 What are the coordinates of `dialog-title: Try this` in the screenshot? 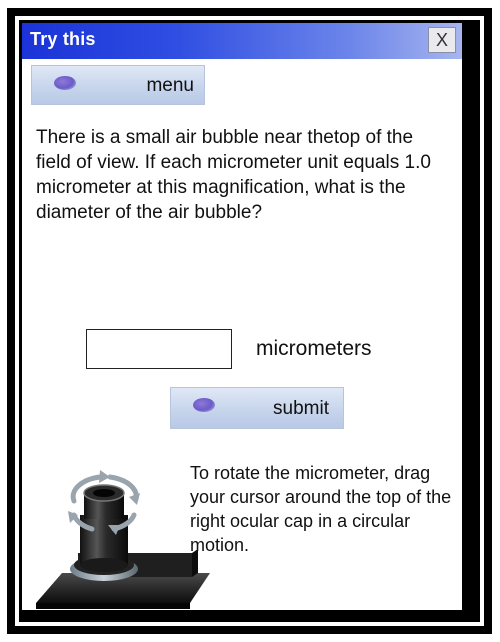 It's located at (63, 39).